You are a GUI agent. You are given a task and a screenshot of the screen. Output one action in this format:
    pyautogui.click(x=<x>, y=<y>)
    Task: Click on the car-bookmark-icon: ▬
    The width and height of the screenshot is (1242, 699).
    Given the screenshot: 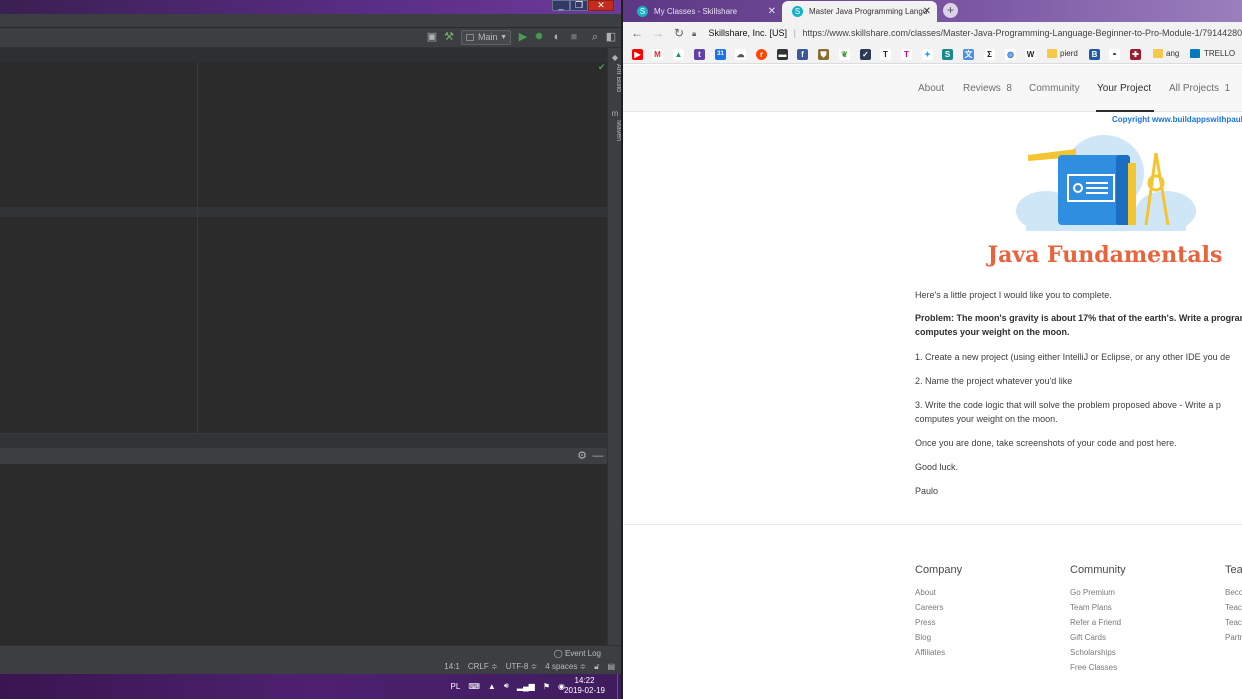 What is the action you would take?
    pyautogui.click(x=782, y=54)
    